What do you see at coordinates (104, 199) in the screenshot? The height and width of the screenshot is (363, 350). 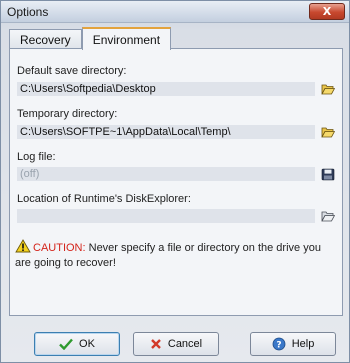 I see `runtime-location-label: Location of Runtime's DiskExplorer:` at bounding box center [104, 199].